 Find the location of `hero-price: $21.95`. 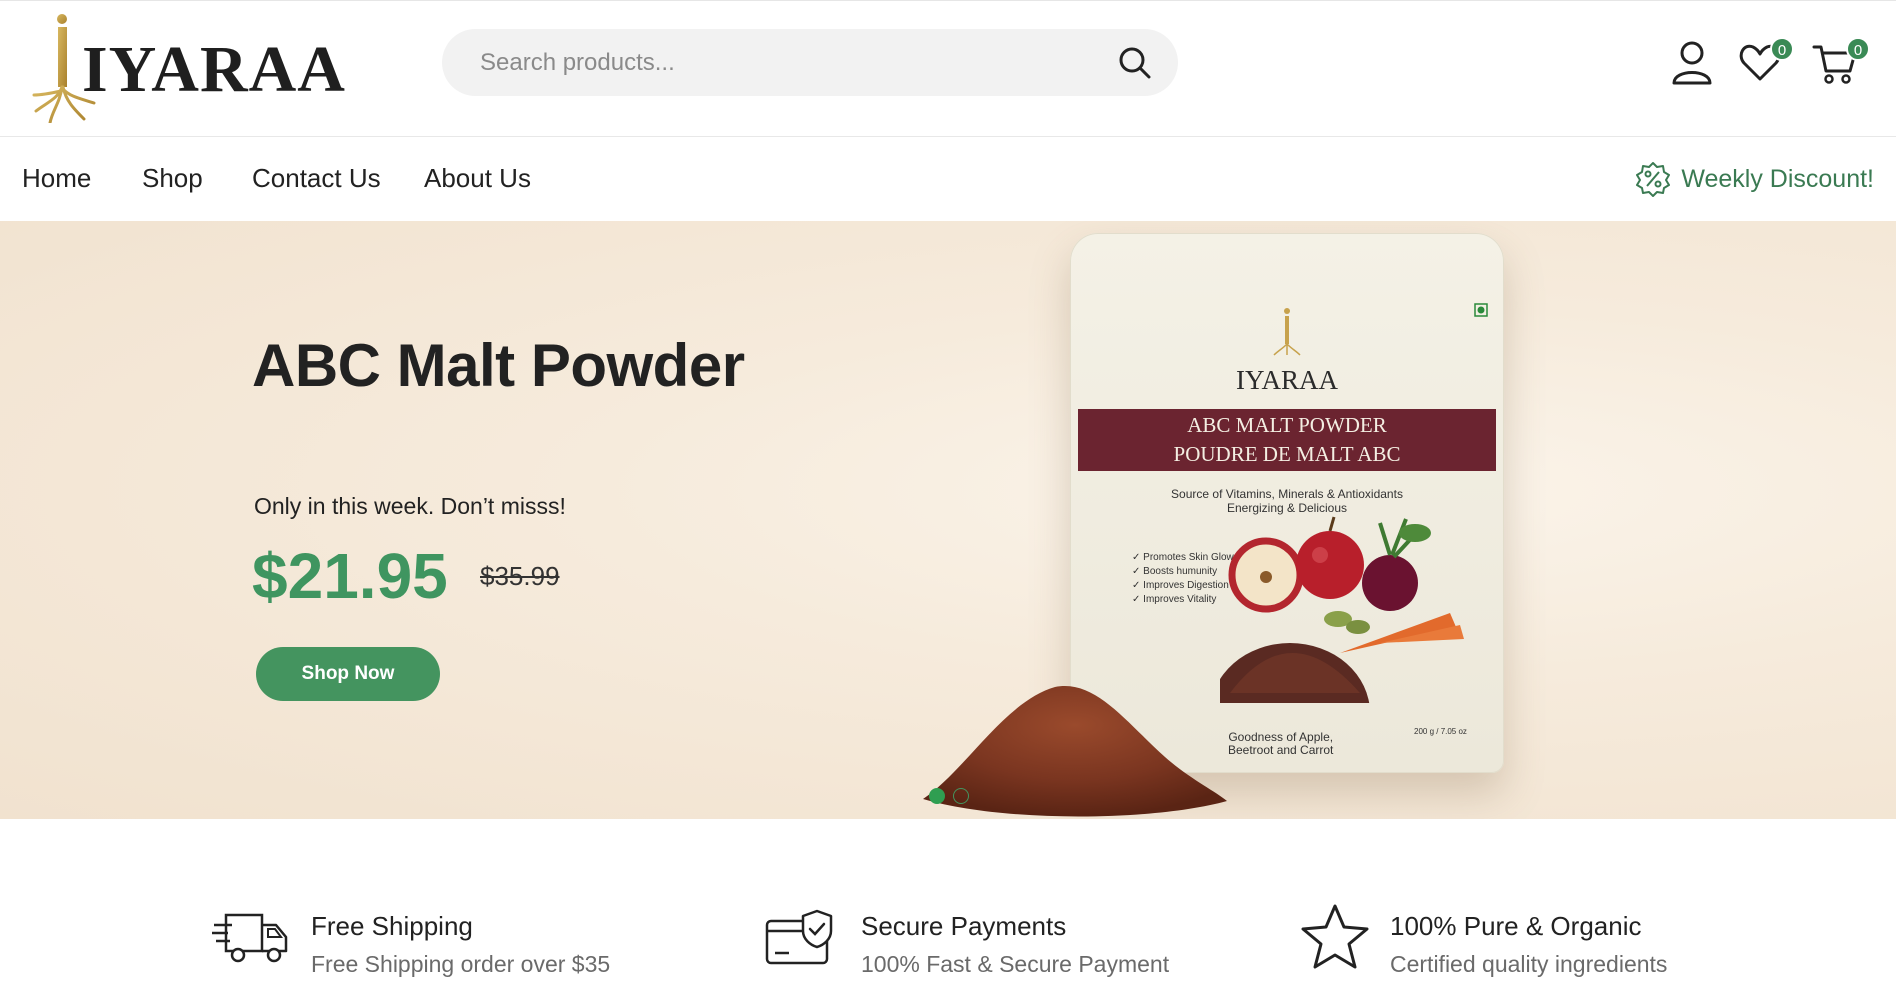

hero-price: $21.95 is located at coordinates (350, 576).